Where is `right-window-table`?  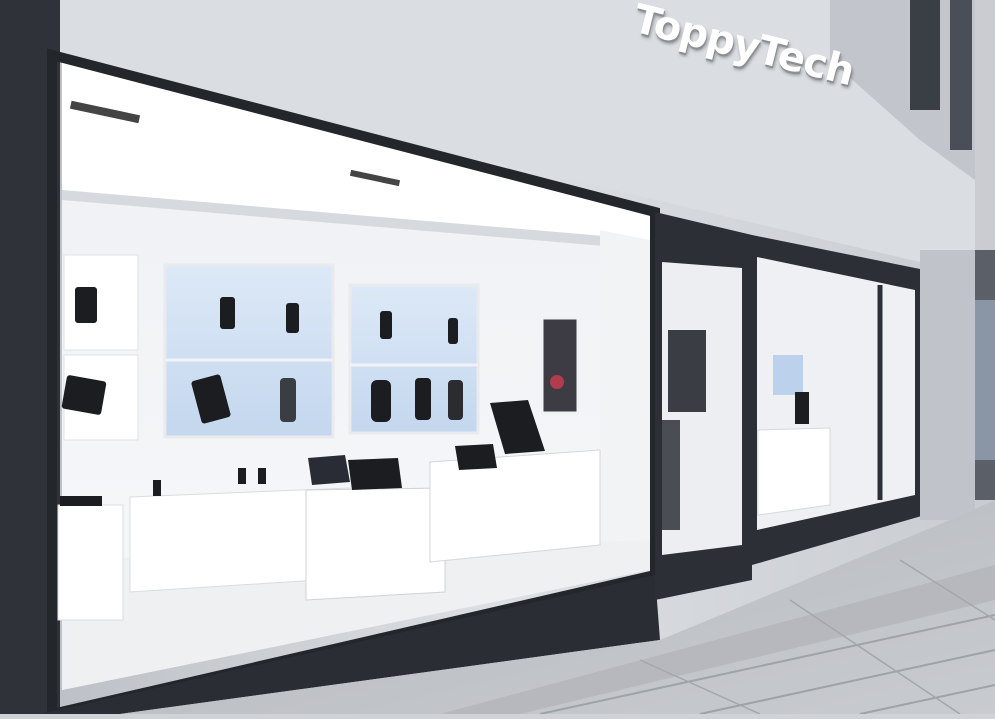 right-window-table is located at coordinates (794, 471).